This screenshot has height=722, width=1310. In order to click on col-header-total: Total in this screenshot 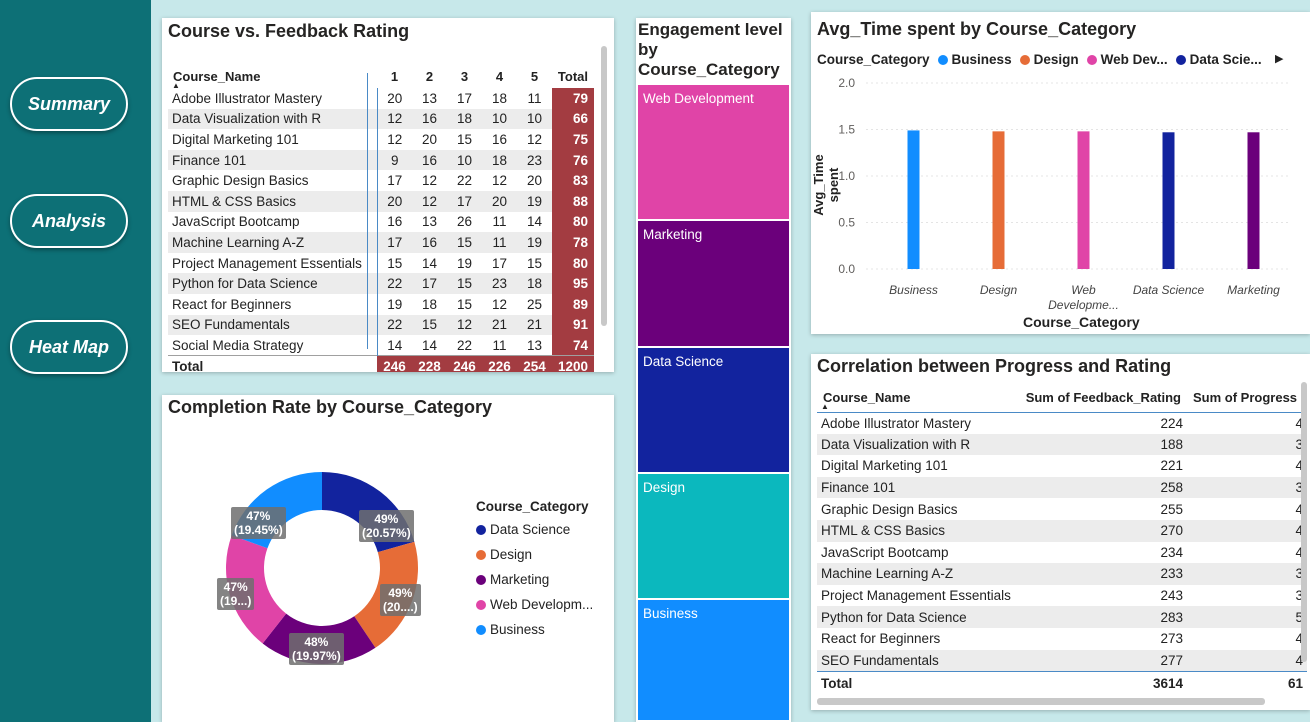, I will do `click(573, 76)`.